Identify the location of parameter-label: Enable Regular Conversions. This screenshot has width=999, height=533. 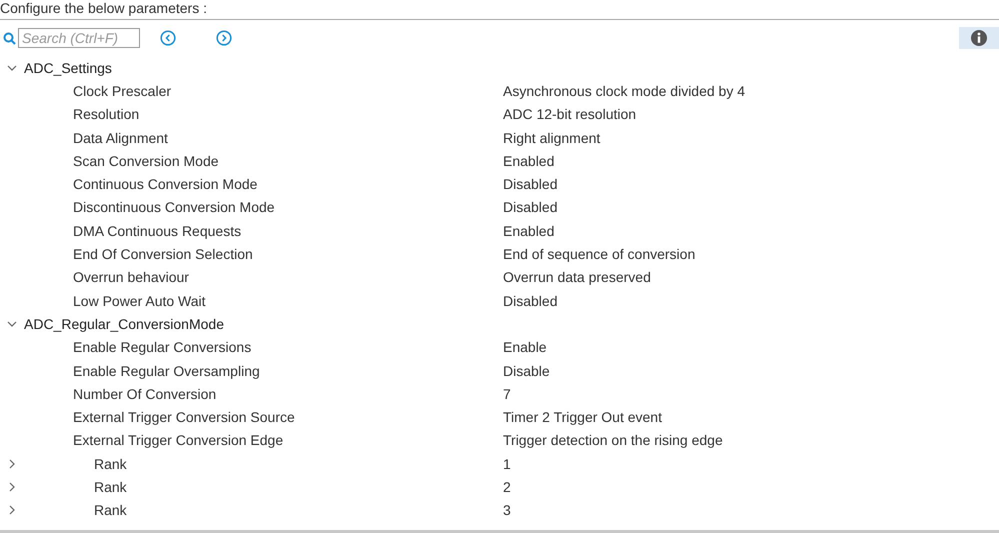
(162, 347).